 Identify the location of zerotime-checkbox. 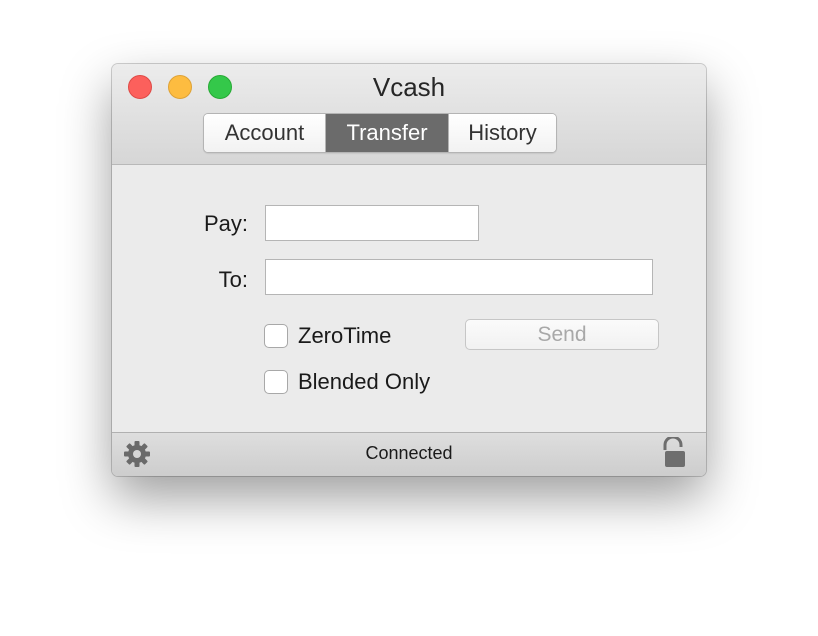
(276, 336).